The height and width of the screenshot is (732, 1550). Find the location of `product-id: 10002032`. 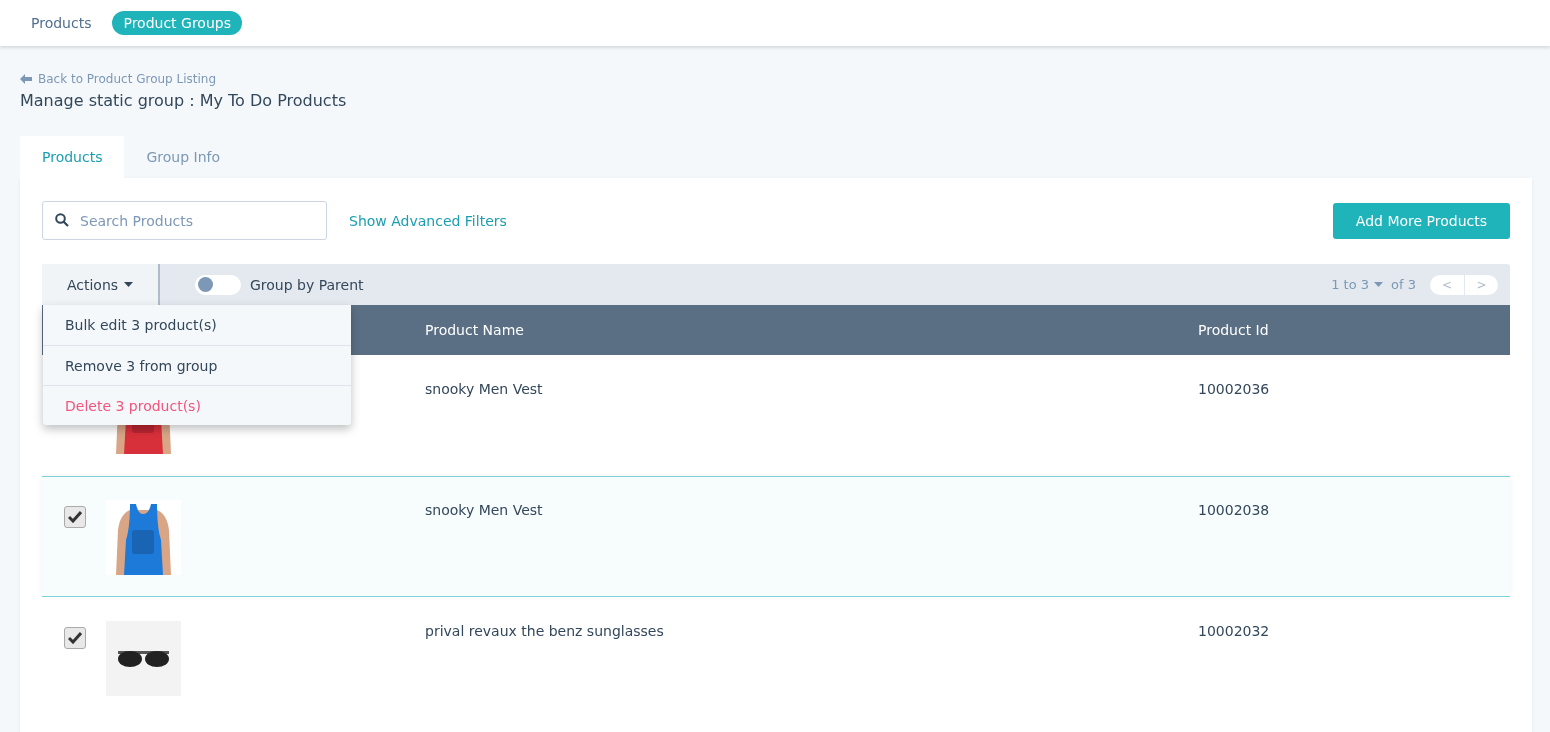

product-id: 10002032 is located at coordinates (1234, 631).